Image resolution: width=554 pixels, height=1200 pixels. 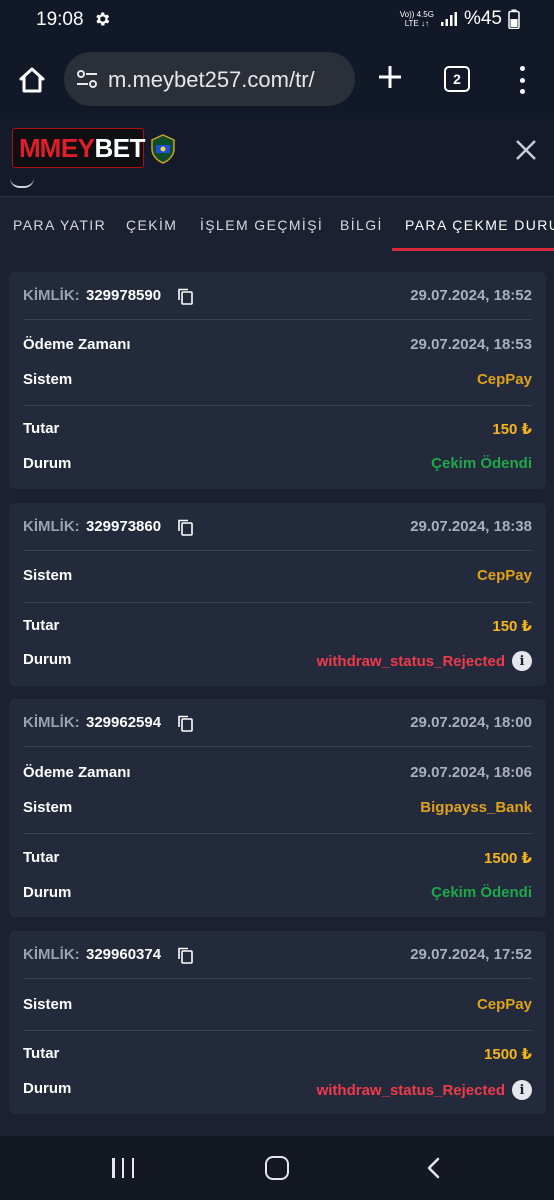 What do you see at coordinates (277, 661) in the screenshot?
I see `status-row: Durum withdraw_status_Rejected i` at bounding box center [277, 661].